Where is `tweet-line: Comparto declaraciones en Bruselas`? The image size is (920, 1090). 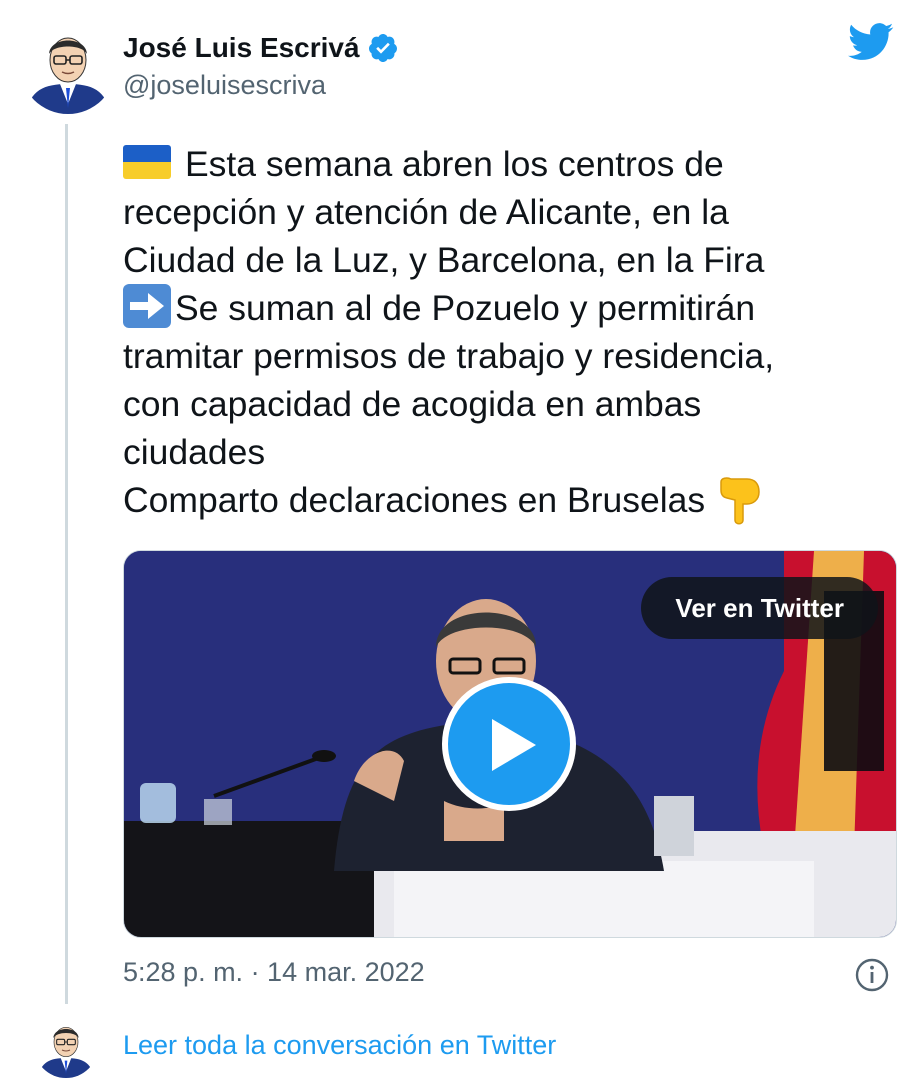 tweet-line: Comparto declaraciones en Bruselas is located at coordinates (503, 501).